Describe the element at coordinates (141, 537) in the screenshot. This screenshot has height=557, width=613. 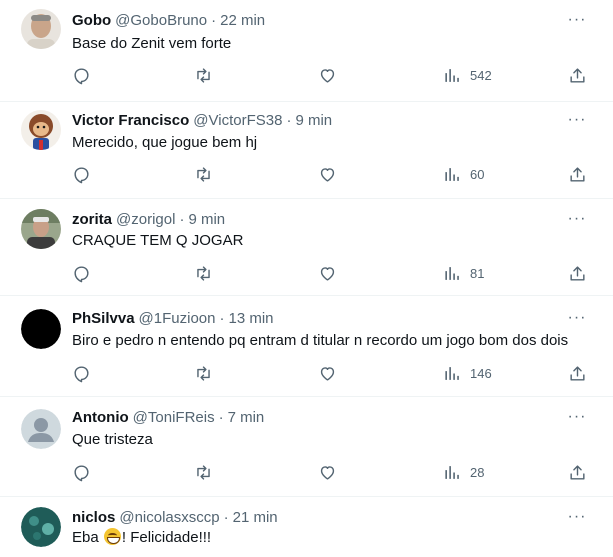
I see `tweet-text: Eba ! Felicidade!!!` at that location.